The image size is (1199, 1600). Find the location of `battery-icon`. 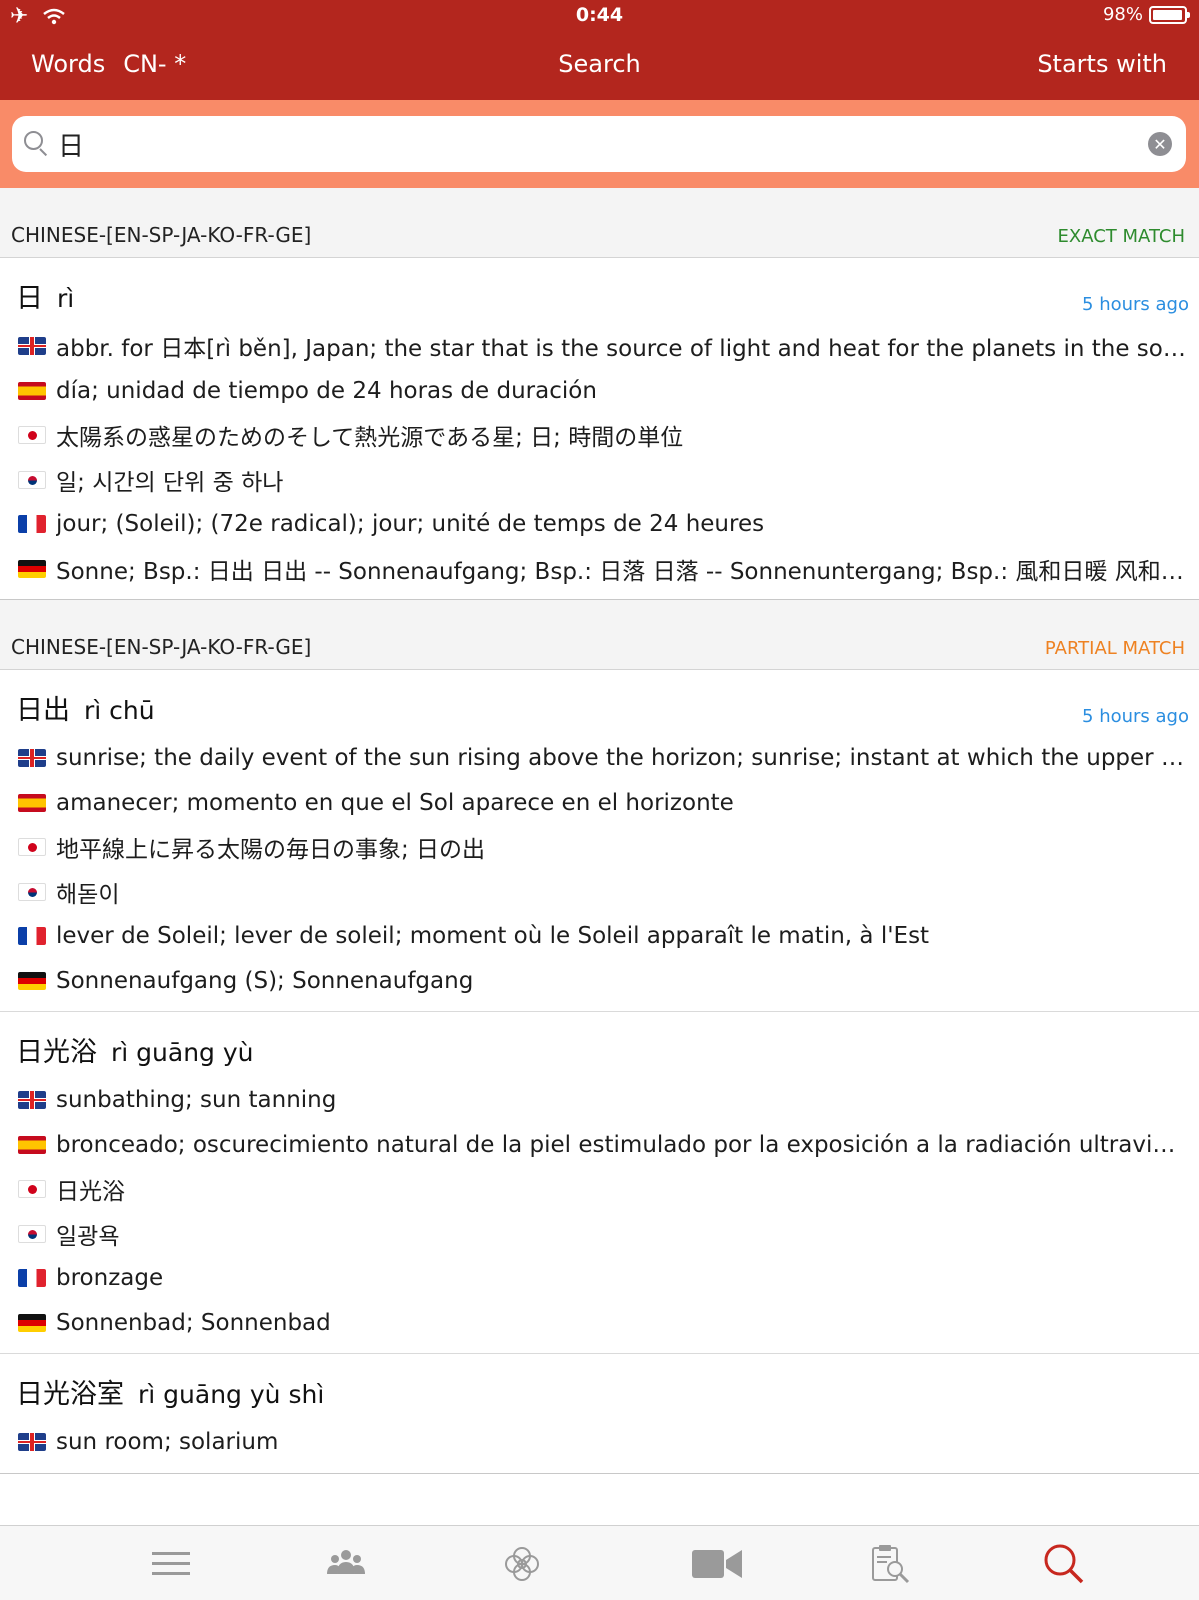

battery-icon is located at coordinates (1169, 14).